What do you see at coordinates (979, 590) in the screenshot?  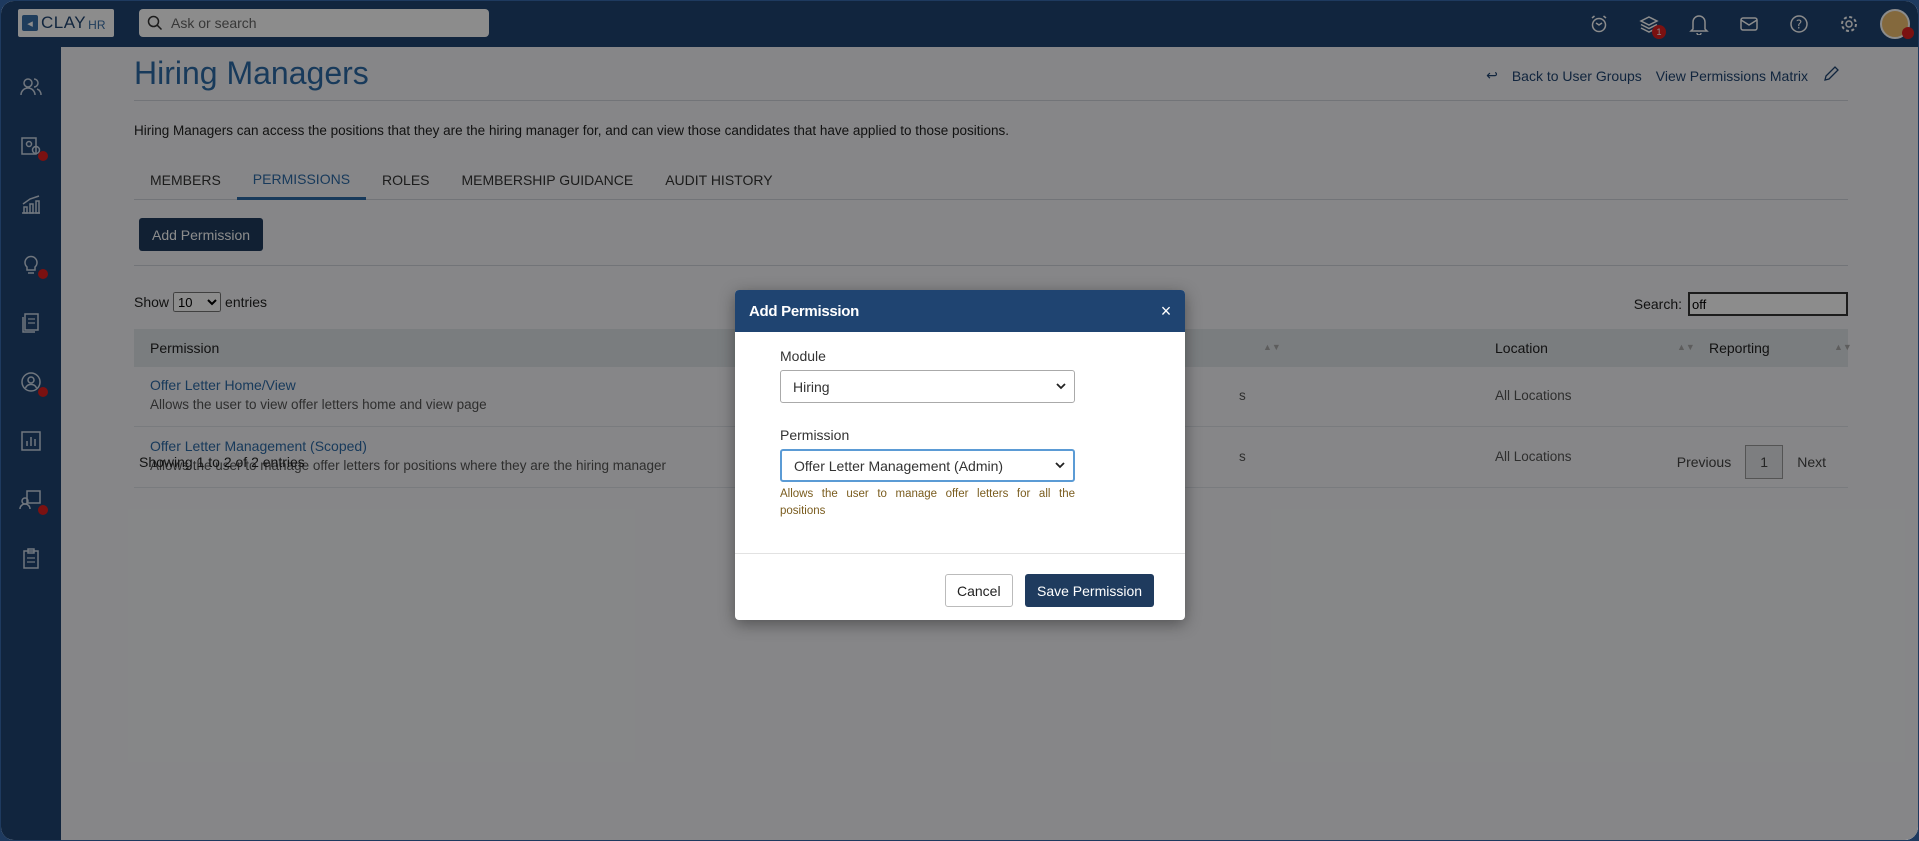 I see `cancel-button: Cancel` at bounding box center [979, 590].